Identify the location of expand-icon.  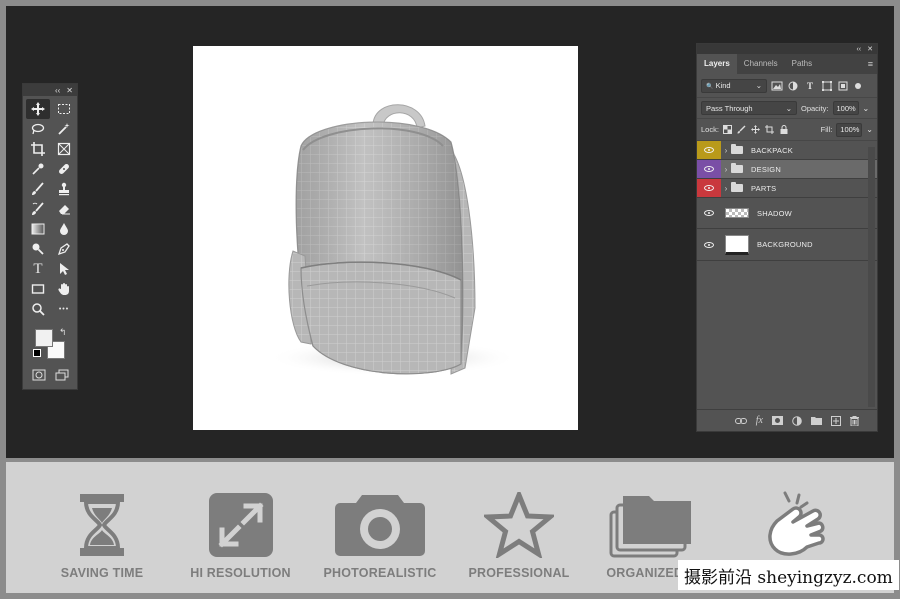
(240, 525).